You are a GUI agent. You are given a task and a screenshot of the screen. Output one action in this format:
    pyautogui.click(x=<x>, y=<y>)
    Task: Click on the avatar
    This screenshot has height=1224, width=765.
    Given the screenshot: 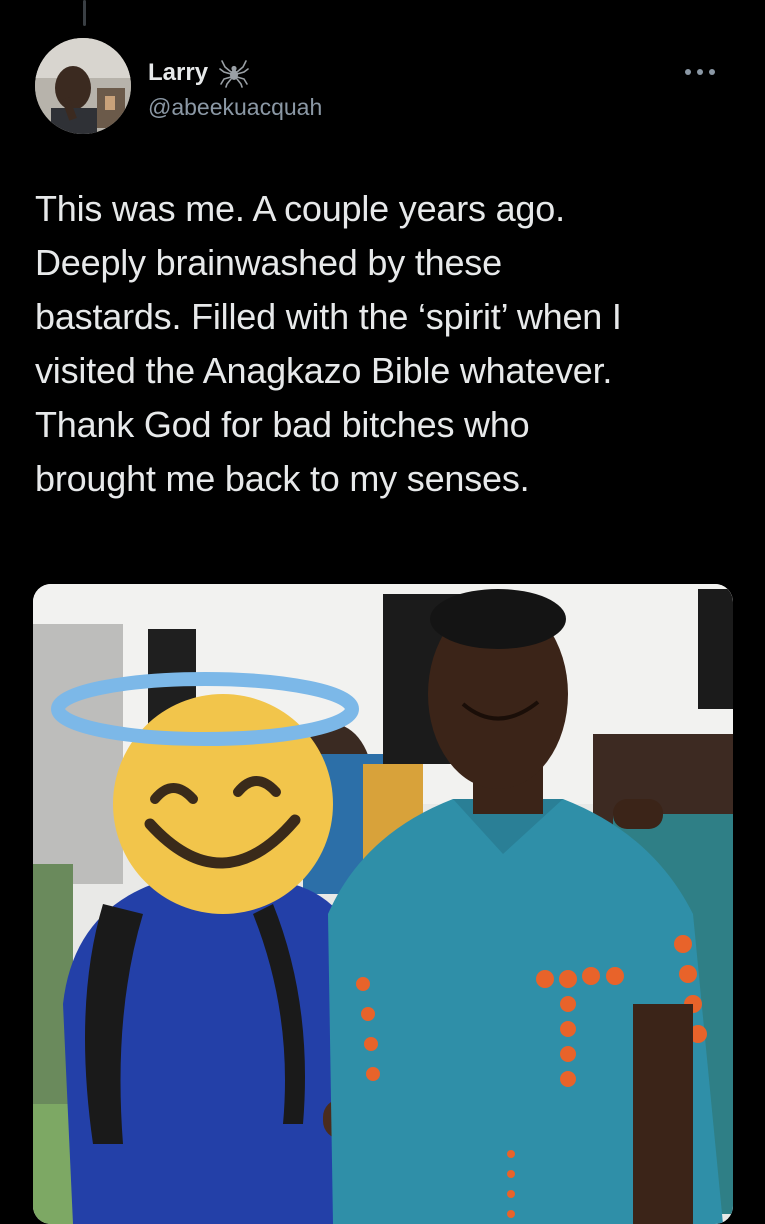 What is the action you would take?
    pyautogui.click(x=83, y=86)
    